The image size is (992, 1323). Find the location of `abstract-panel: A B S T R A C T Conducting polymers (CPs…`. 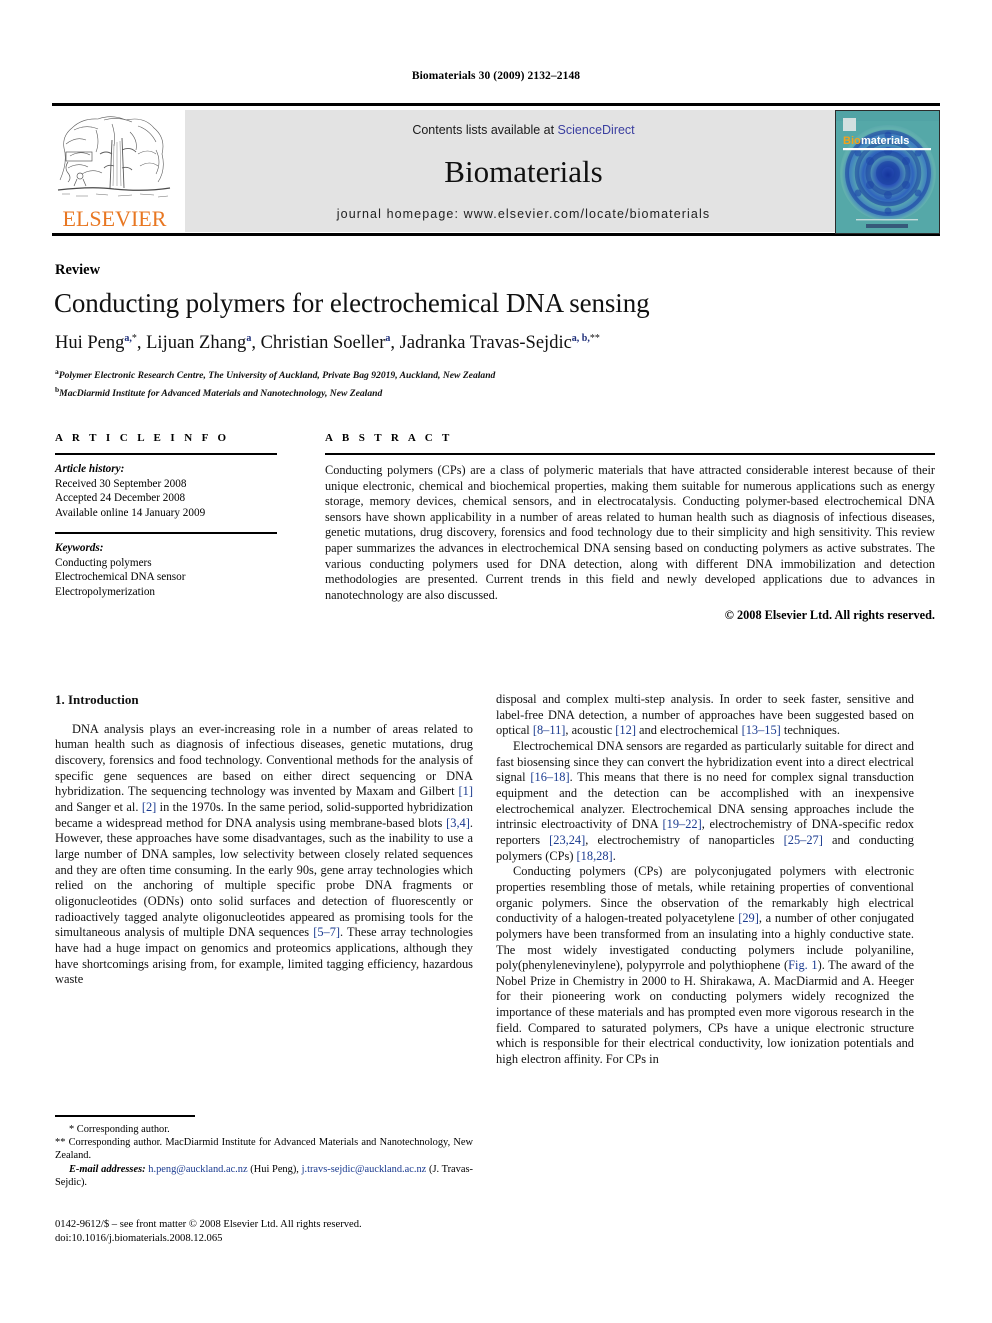

abstract-panel: A B S T R A C T Conducting polymers (CPs… is located at coordinates (630, 527).